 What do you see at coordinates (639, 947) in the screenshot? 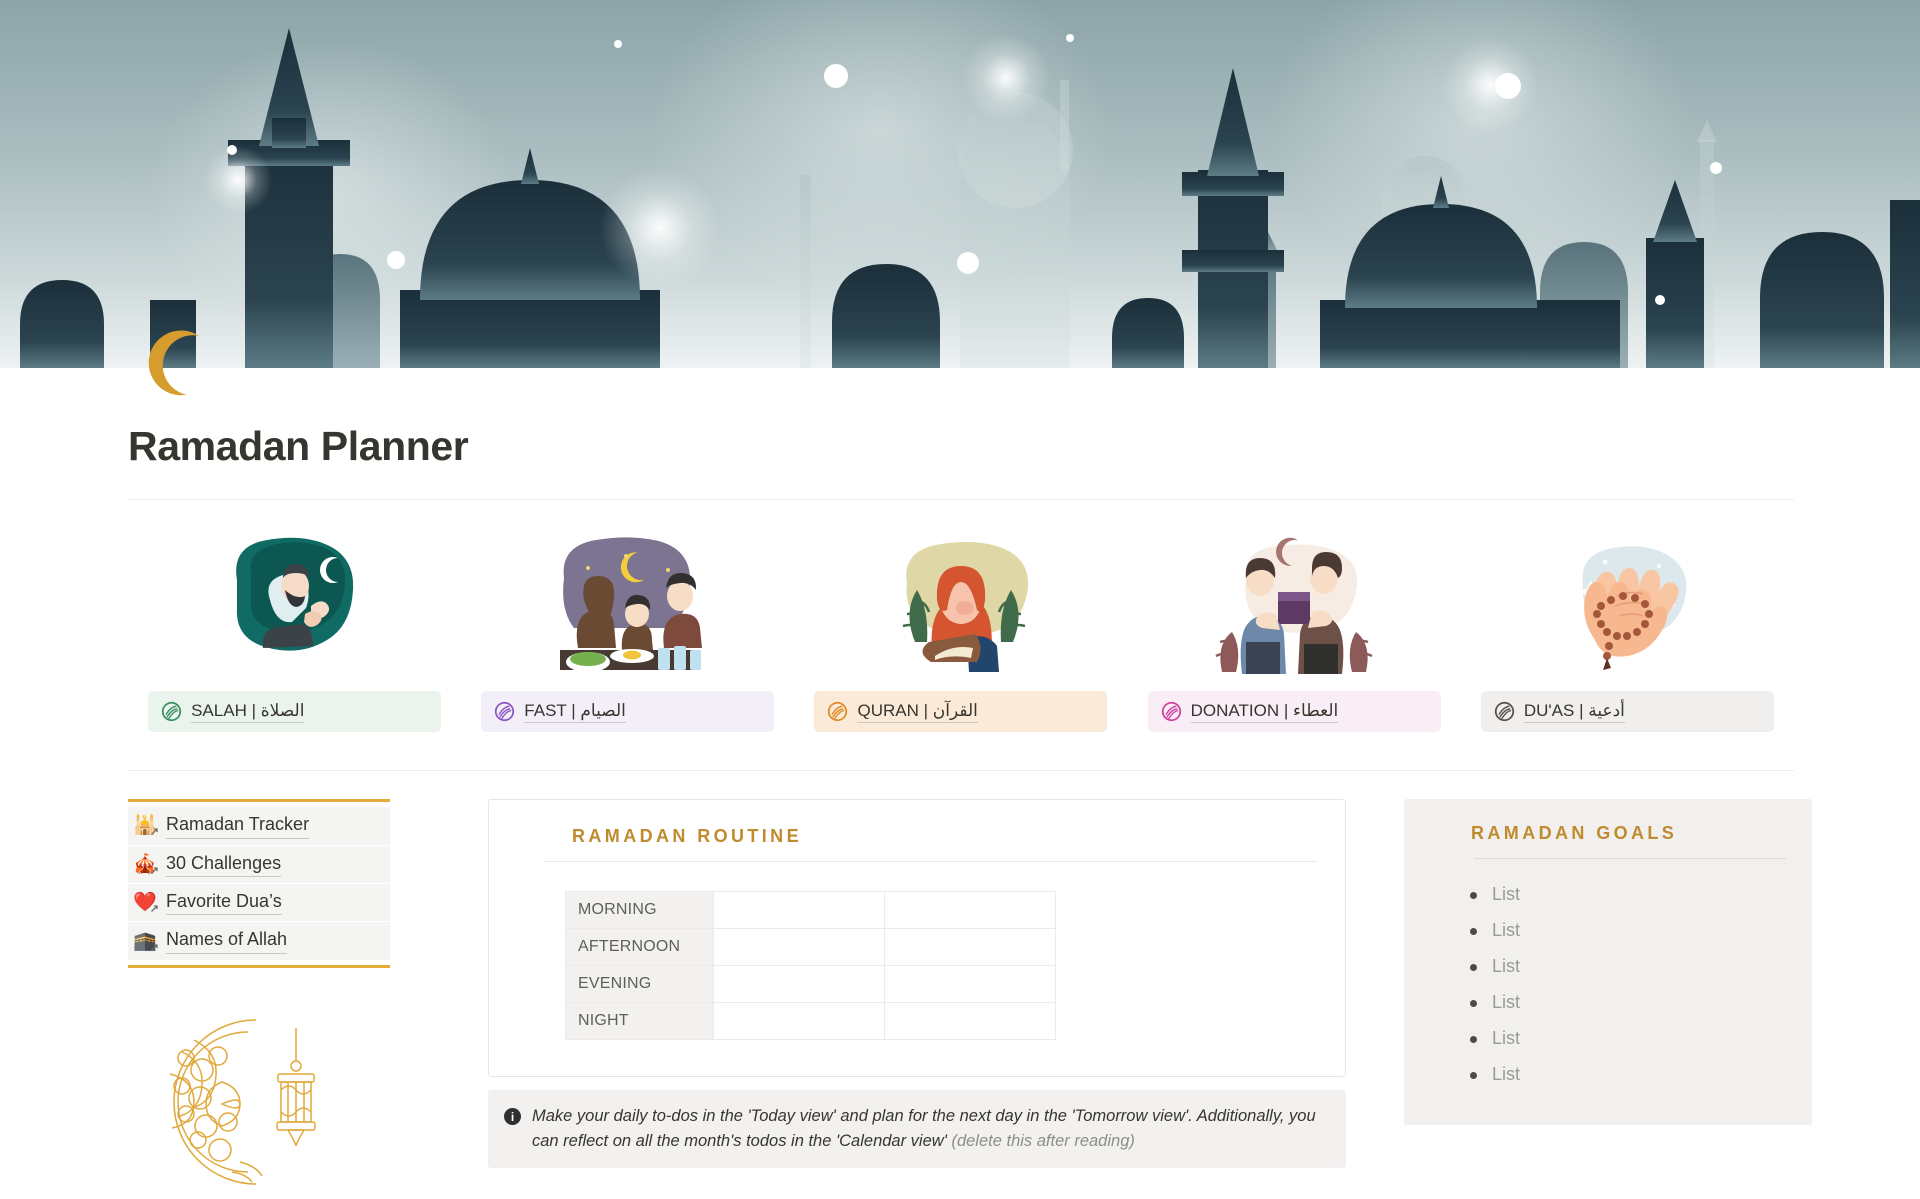
I see `routine-row-label: AFTERNOON` at bounding box center [639, 947].